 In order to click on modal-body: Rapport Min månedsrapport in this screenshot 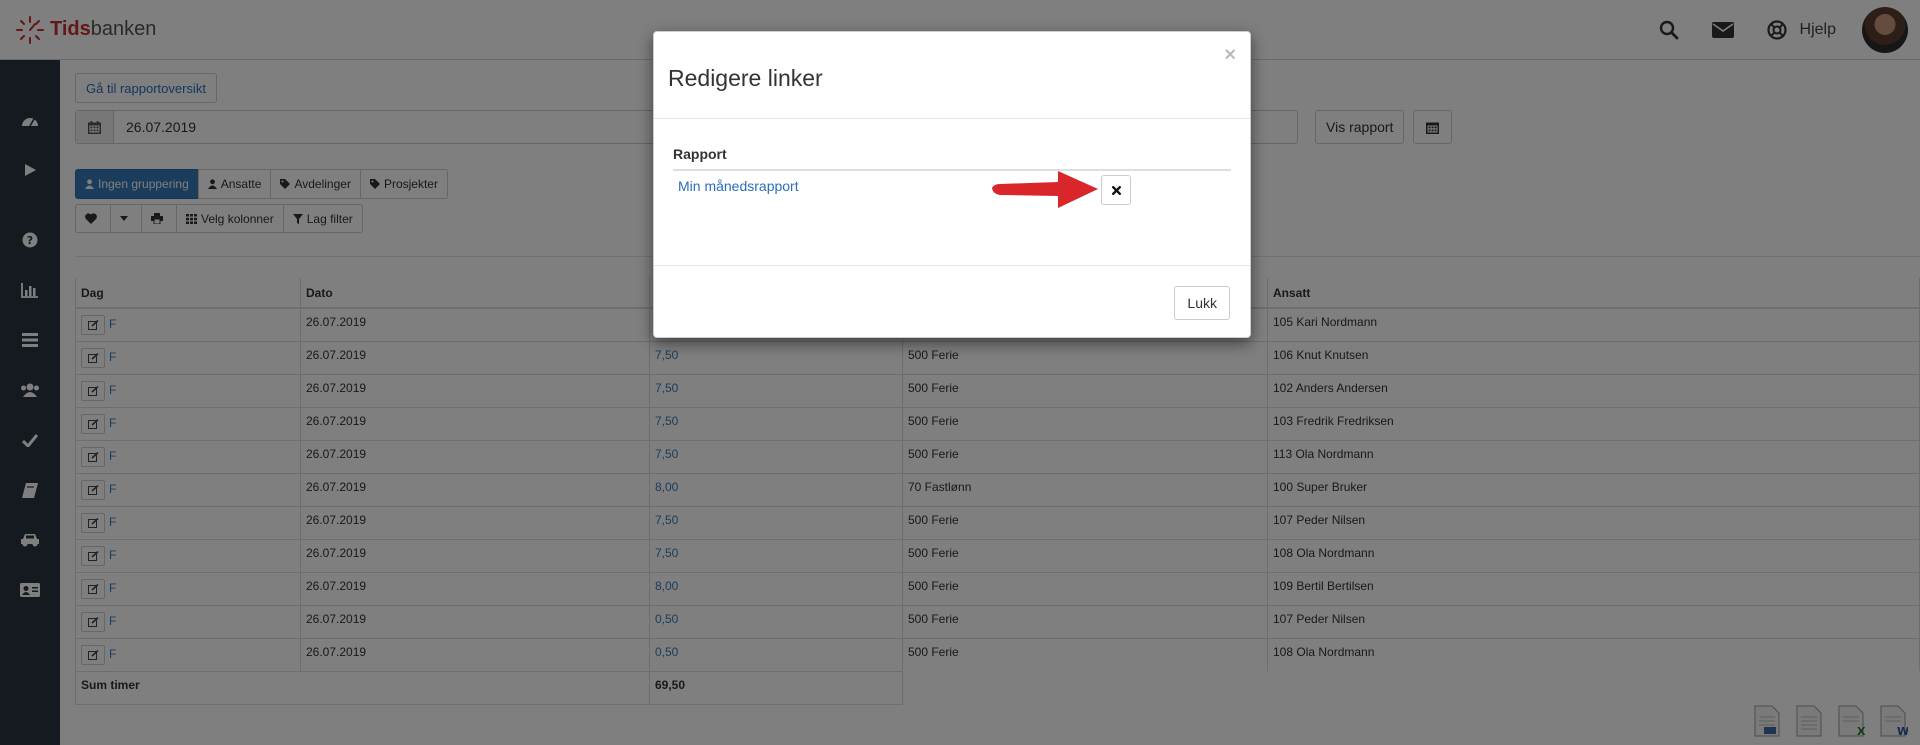, I will do `click(952, 192)`.